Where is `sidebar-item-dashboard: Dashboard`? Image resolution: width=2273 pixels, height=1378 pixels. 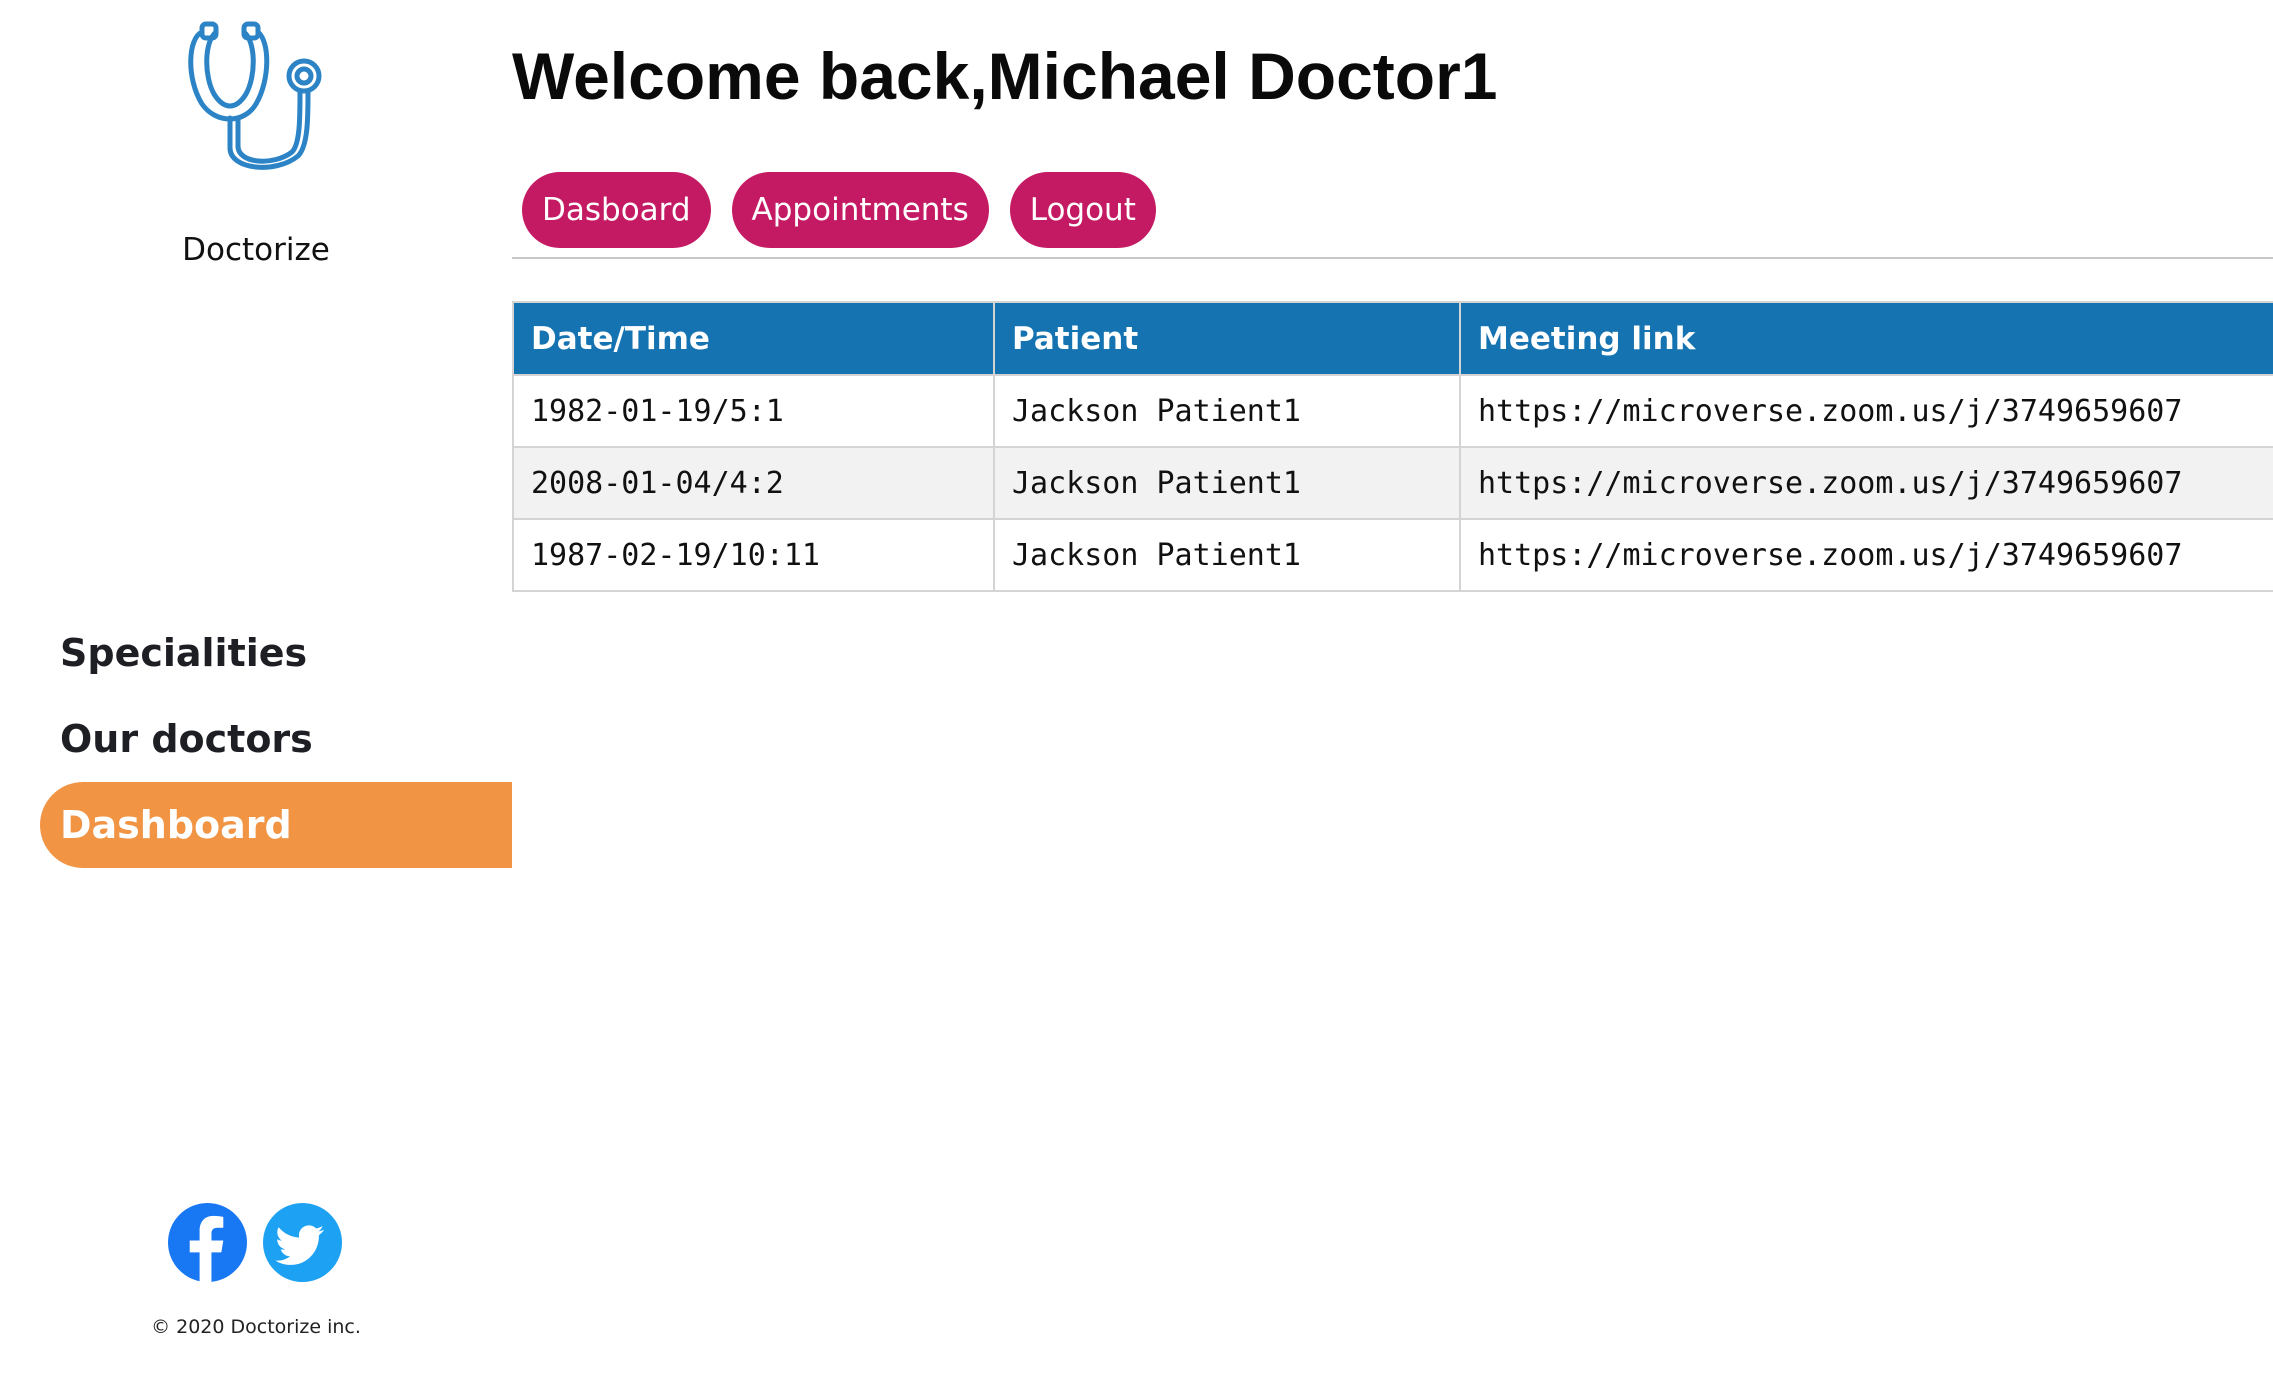 sidebar-item-dashboard: Dashboard is located at coordinates (276, 825).